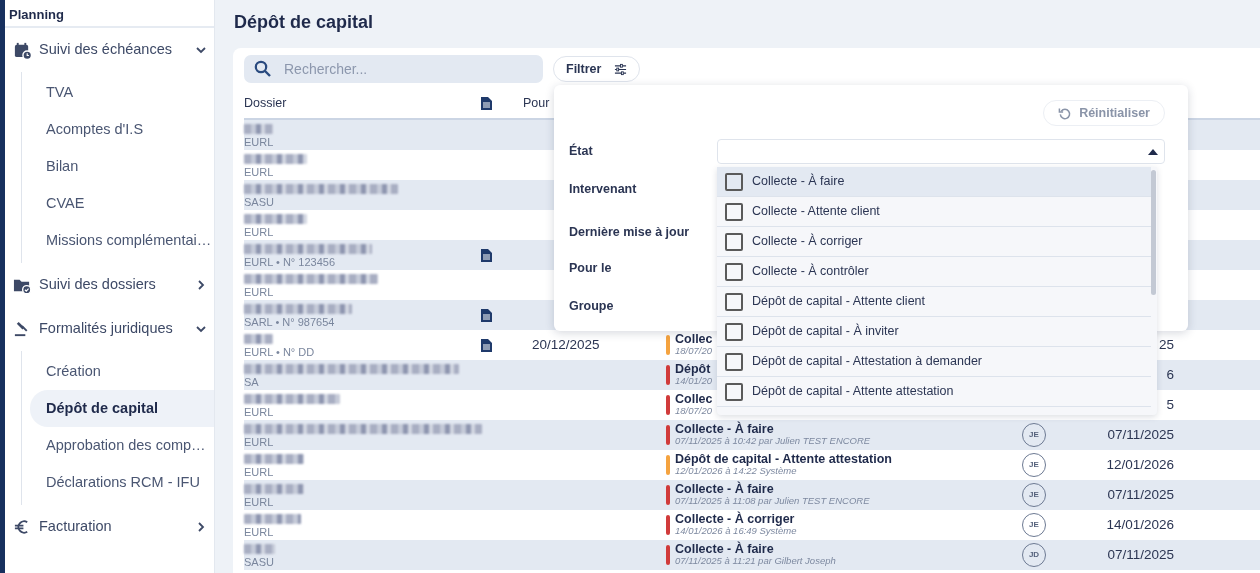 This screenshot has height=573, width=1260. What do you see at coordinates (1166, 344) in the screenshot?
I see `update-date: 25` at bounding box center [1166, 344].